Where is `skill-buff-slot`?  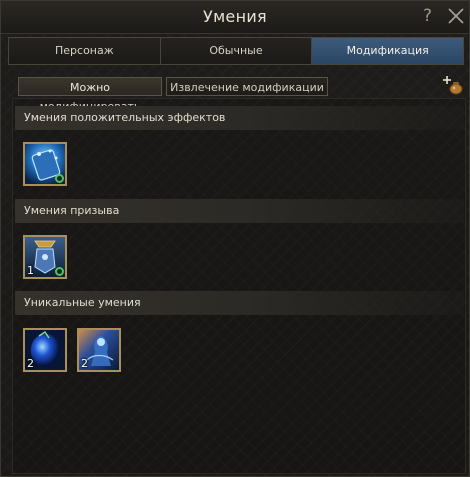 skill-buff-slot is located at coordinates (45, 164).